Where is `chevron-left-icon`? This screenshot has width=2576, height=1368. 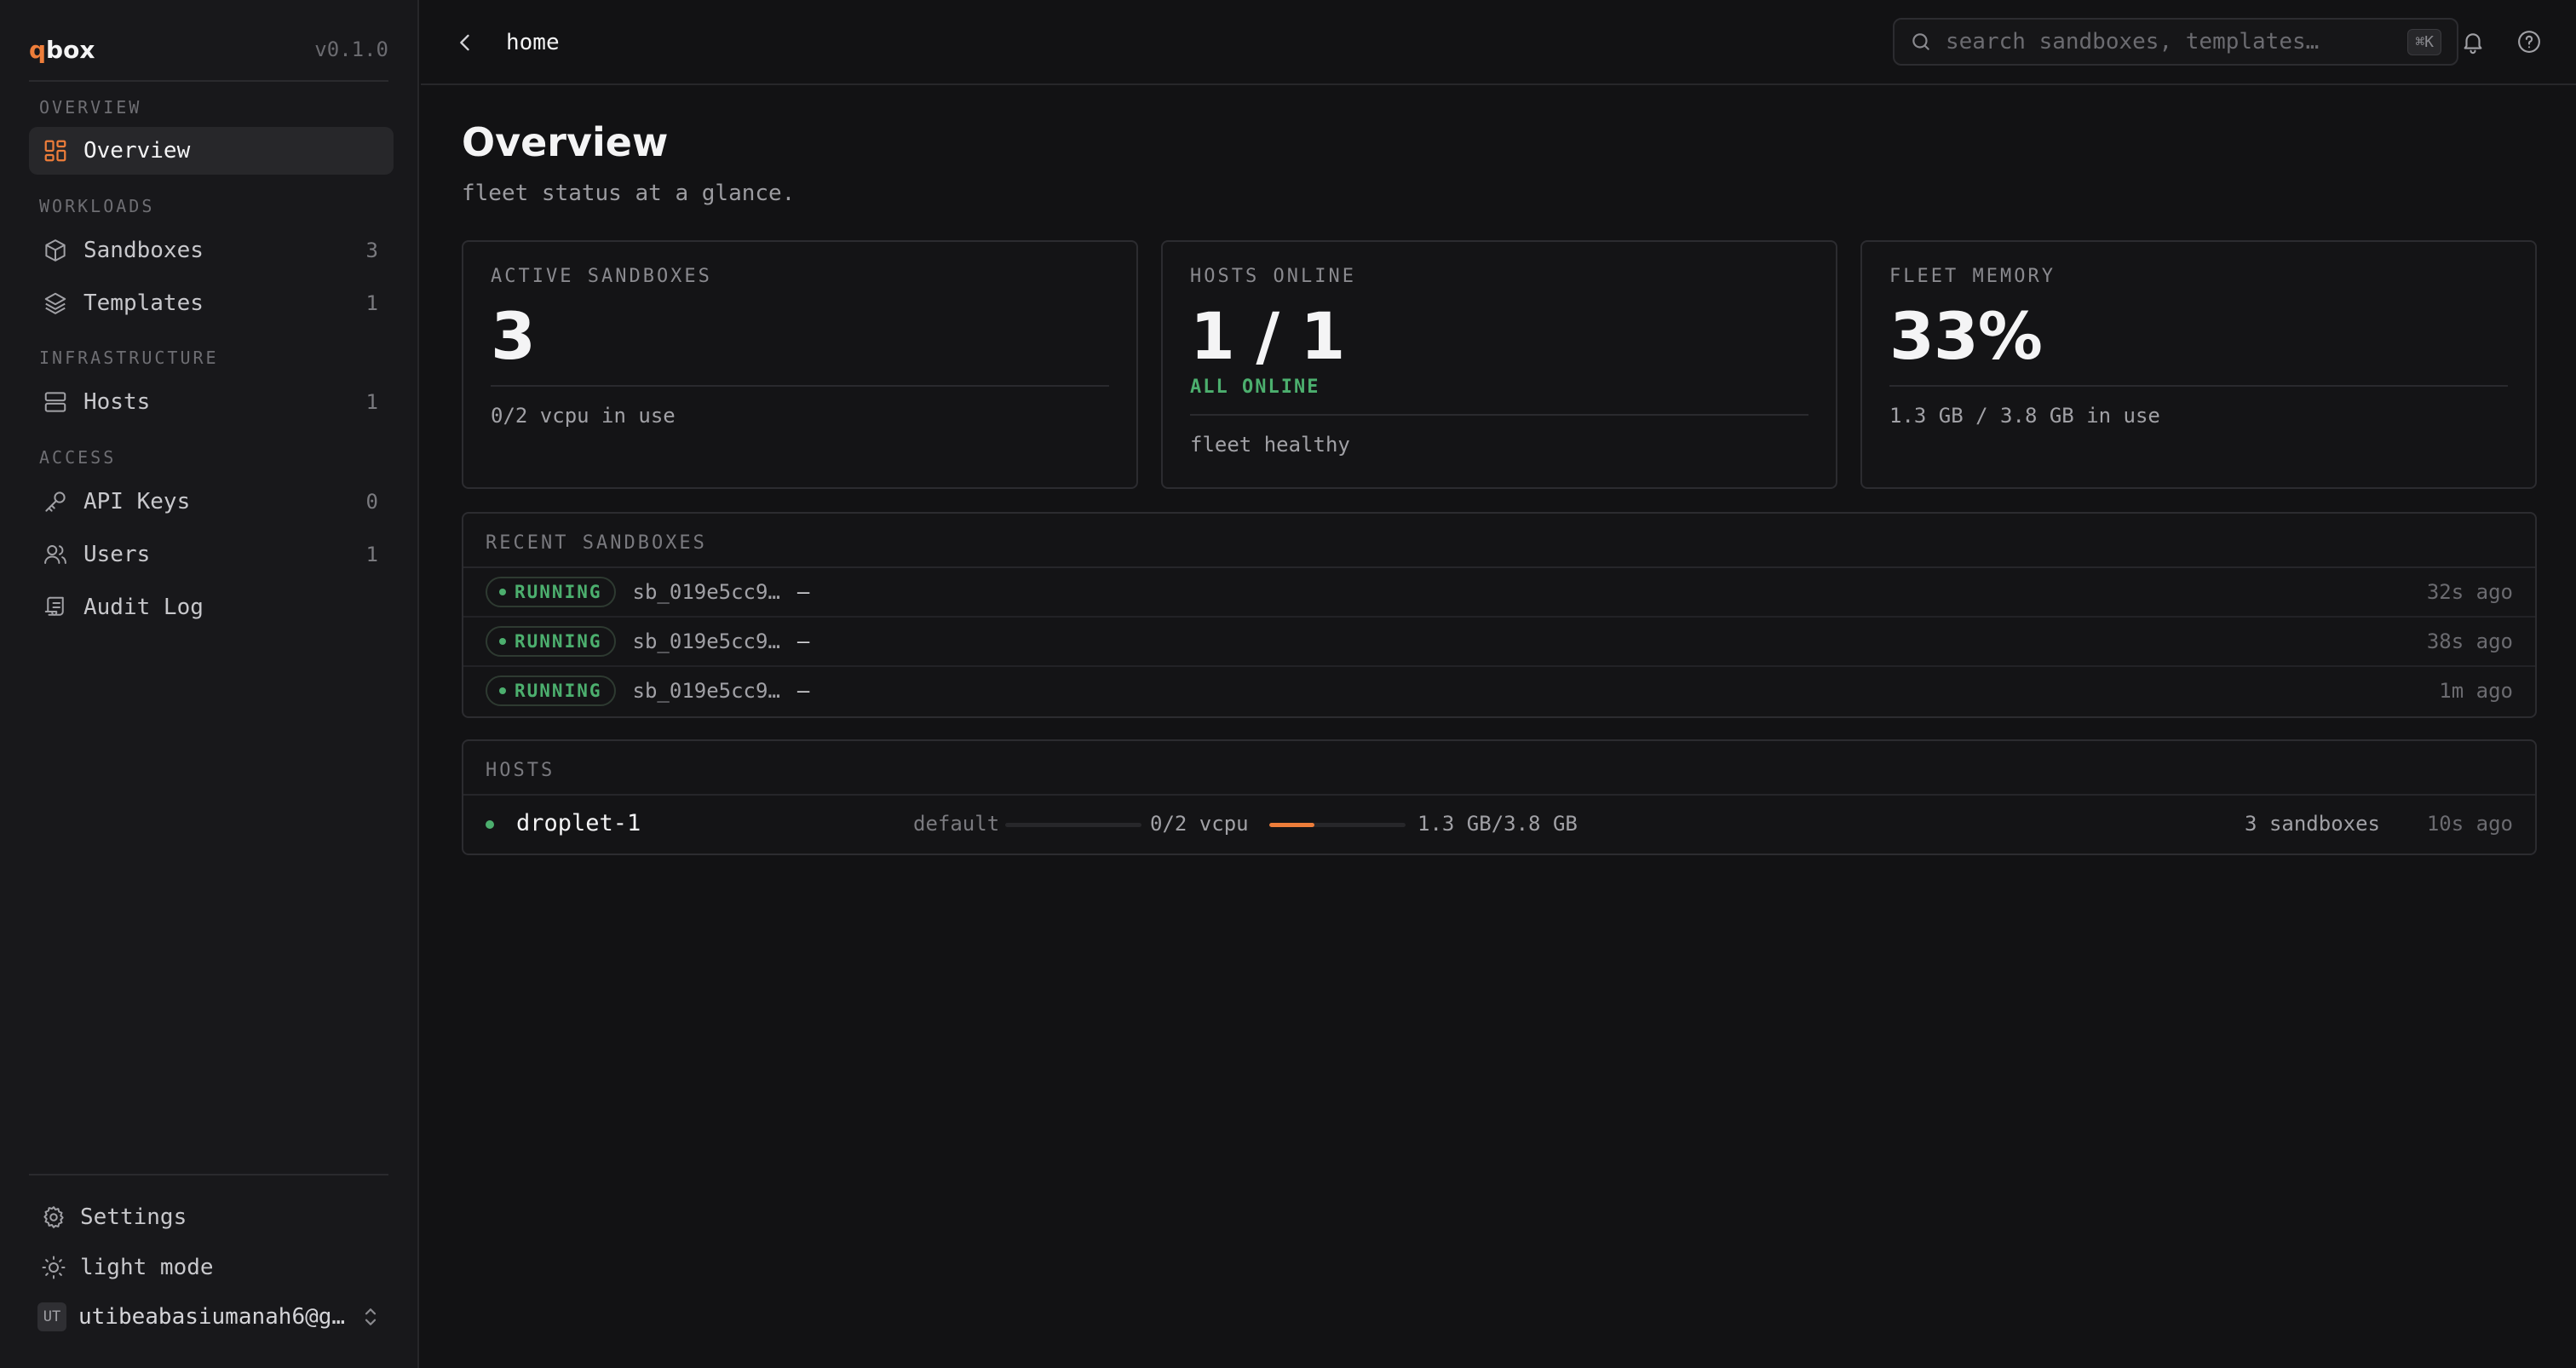
chevron-left-icon is located at coordinates (465, 42).